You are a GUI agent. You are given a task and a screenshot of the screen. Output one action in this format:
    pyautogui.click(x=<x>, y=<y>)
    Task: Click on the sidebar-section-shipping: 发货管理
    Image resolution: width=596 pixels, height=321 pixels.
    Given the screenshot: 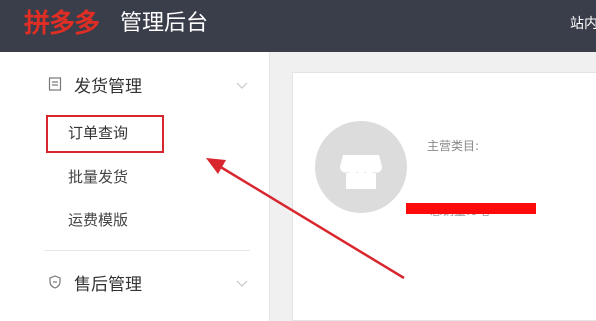 What is the action you would take?
    pyautogui.click(x=95, y=84)
    